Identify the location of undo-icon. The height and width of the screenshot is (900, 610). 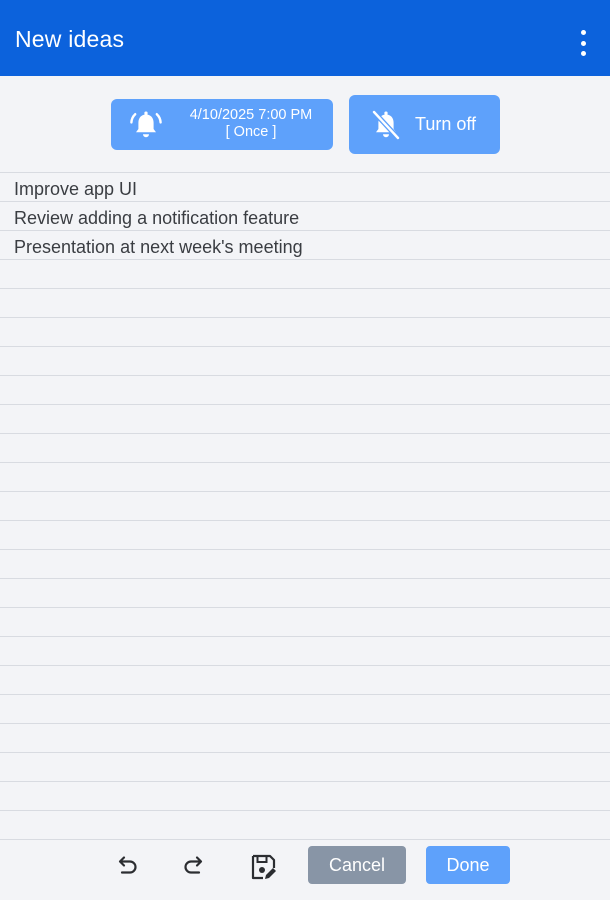
(126, 867).